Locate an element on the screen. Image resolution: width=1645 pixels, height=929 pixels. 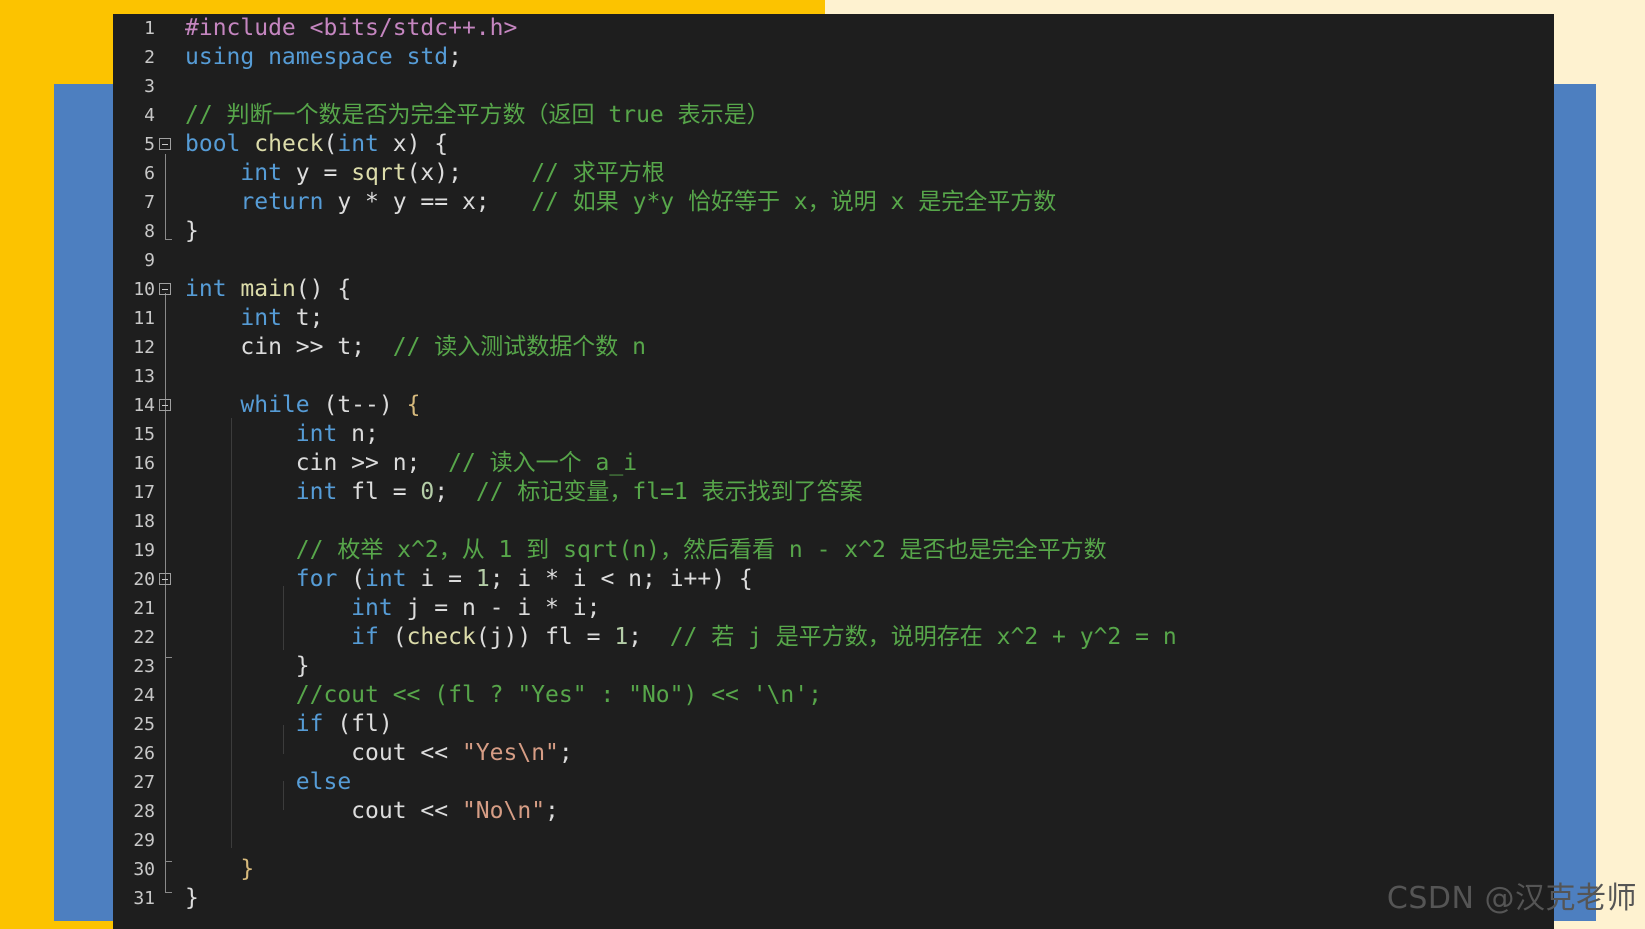
code-line: 3 is located at coordinates (833, 86).